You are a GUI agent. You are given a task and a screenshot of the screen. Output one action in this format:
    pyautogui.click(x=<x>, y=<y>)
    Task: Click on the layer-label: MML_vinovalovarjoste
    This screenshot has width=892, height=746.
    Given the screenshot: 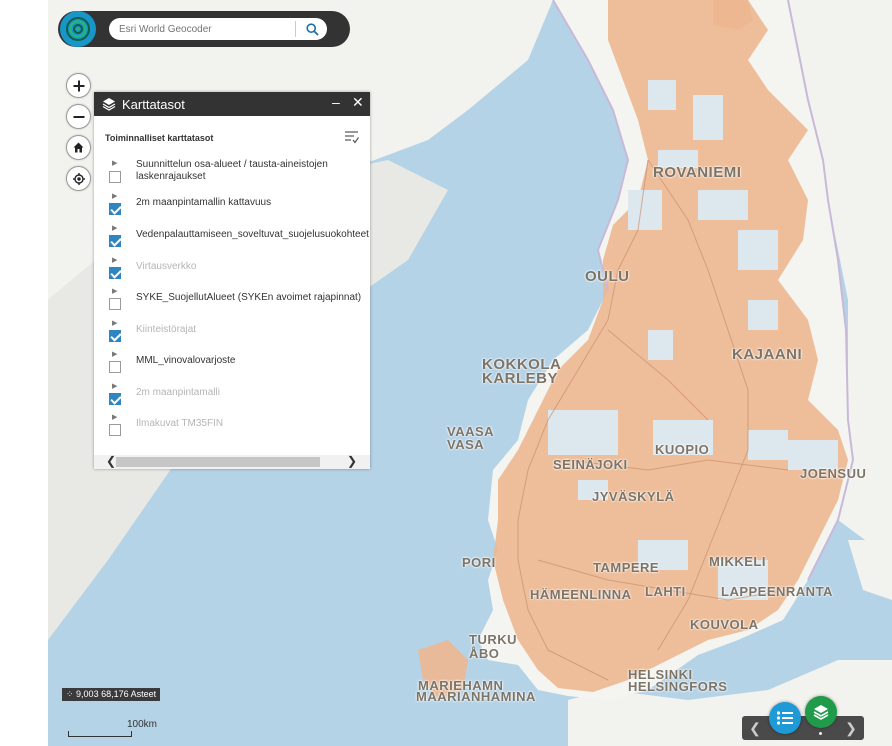 What is the action you would take?
    pyautogui.click(x=186, y=360)
    